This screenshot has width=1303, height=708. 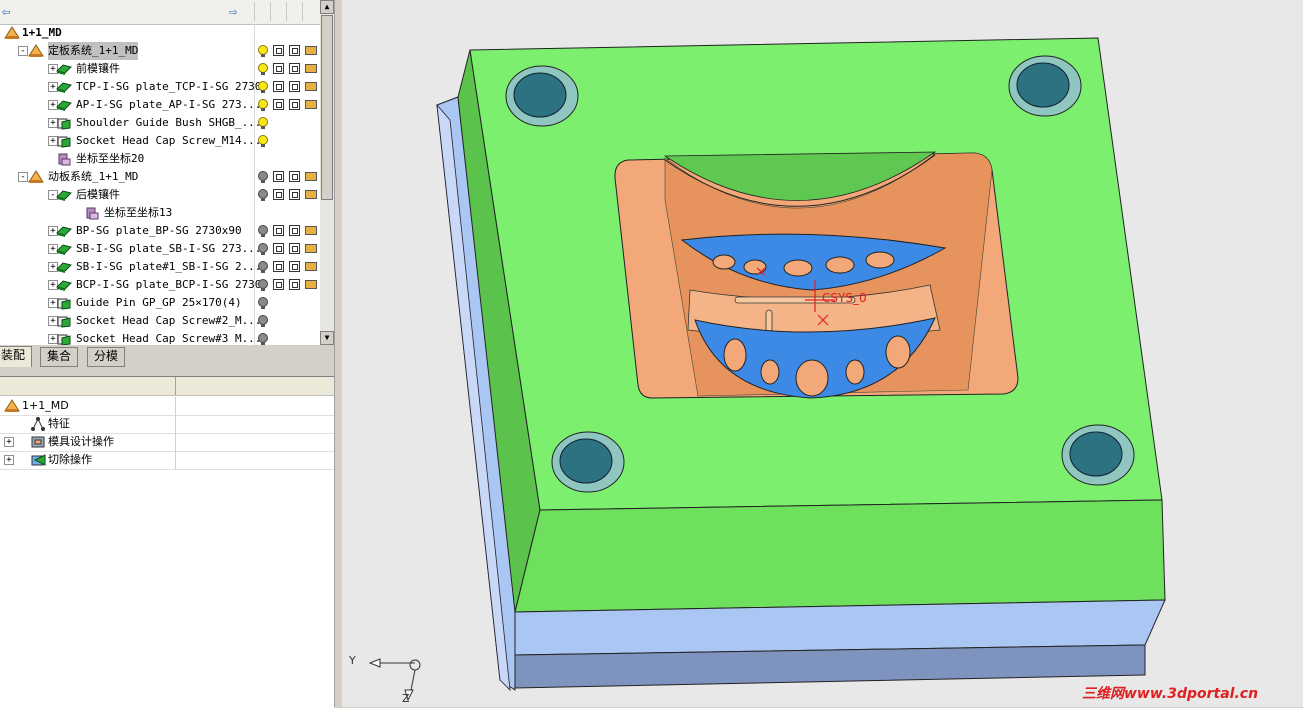 I want to click on tree-node: 坐标至坐标13, so click(x=160, y=213).